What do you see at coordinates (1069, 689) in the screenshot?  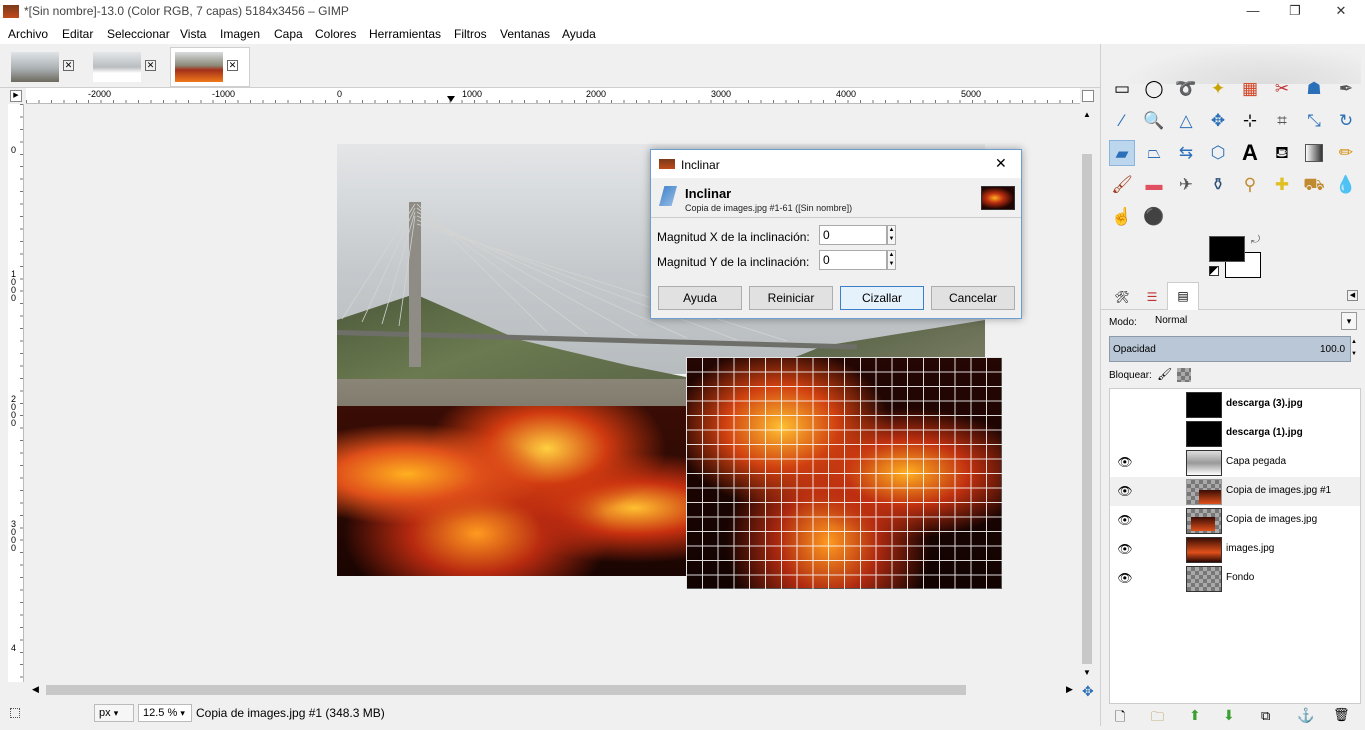 I see `scroll-right-icon: ▶` at bounding box center [1069, 689].